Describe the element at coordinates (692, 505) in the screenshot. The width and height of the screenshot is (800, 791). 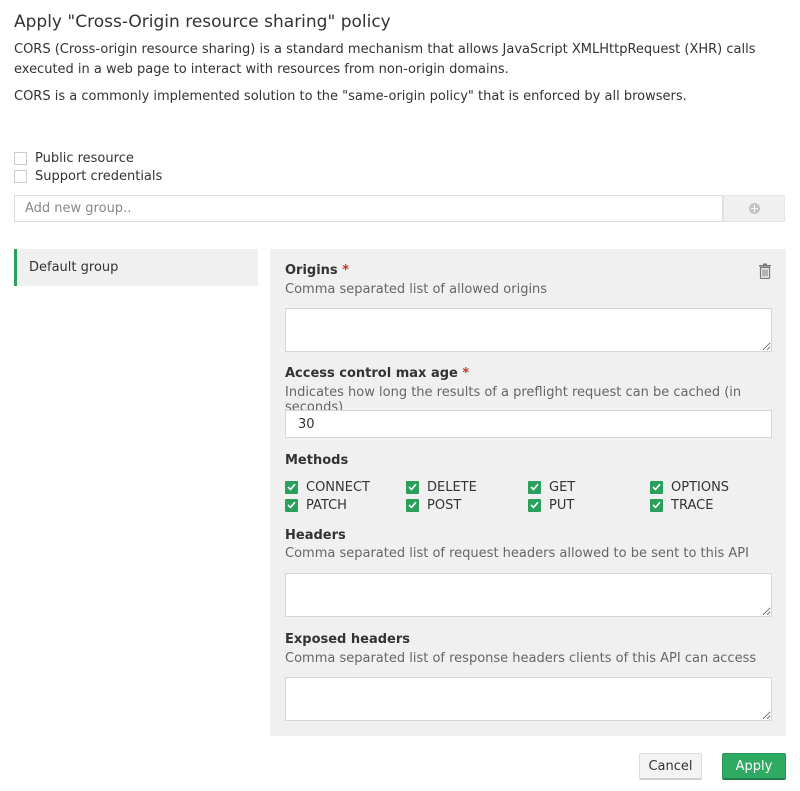
I see `method-label: TRACE` at that location.